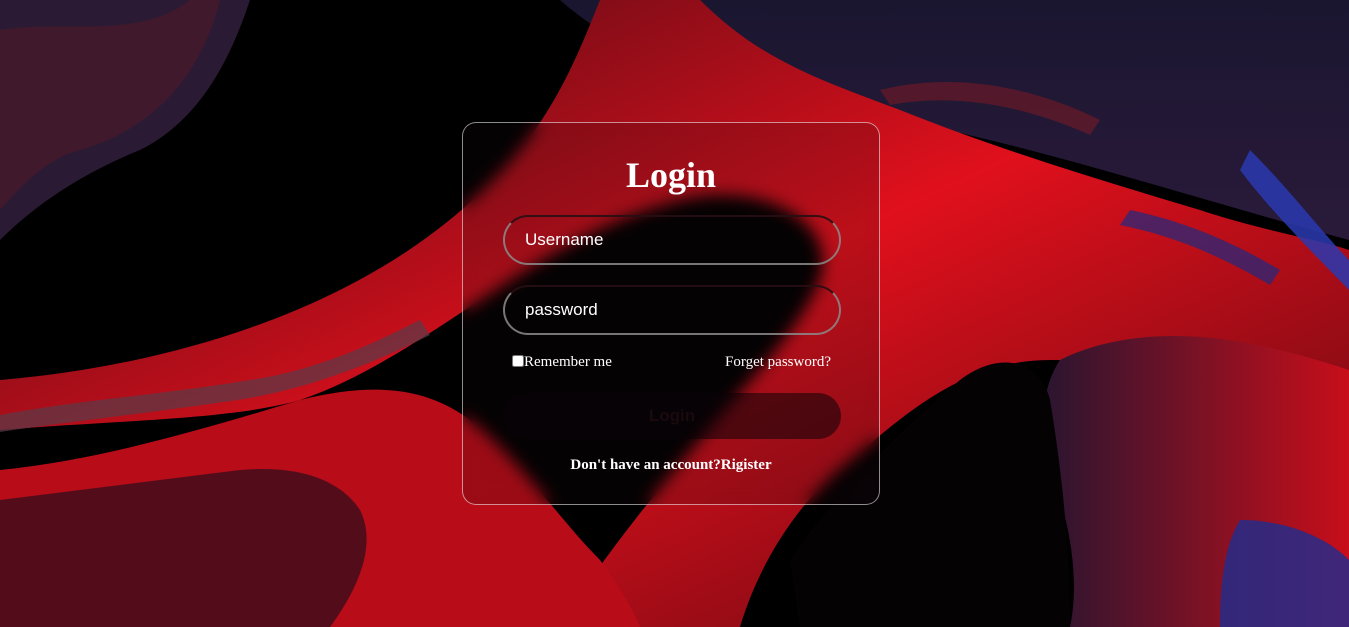 This screenshot has height=627, width=1349. What do you see at coordinates (672, 416) in the screenshot?
I see `login-button: Login` at bounding box center [672, 416].